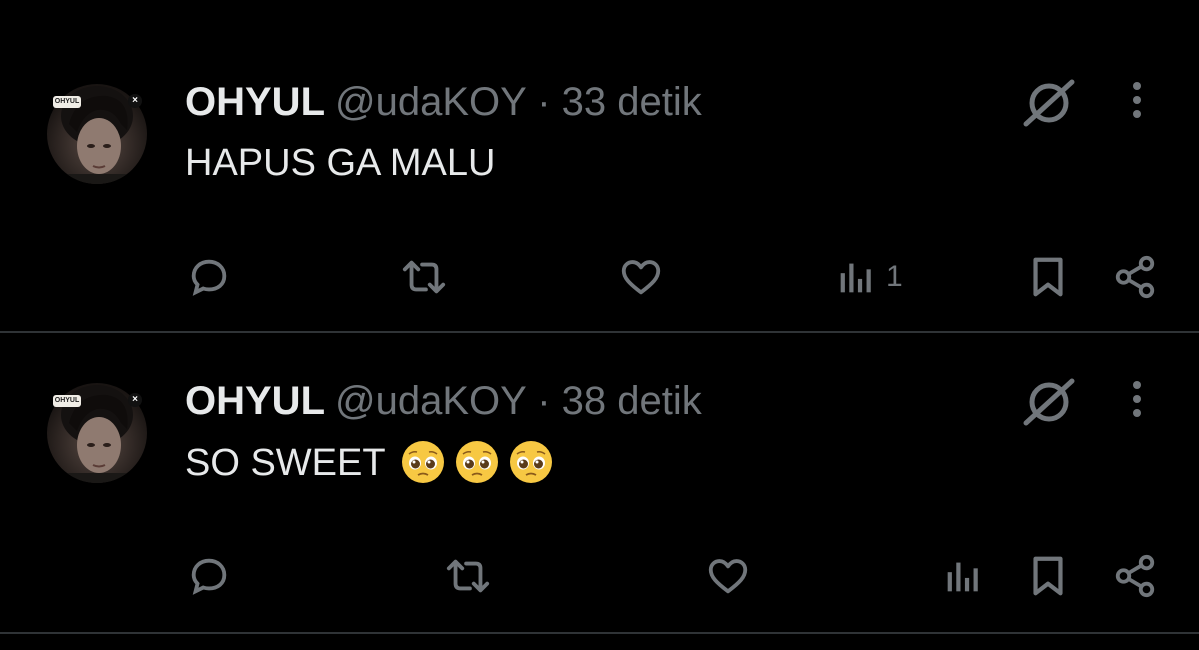  Describe the element at coordinates (285, 463) in the screenshot. I see `tweet-text-content: SO SWEET` at that location.